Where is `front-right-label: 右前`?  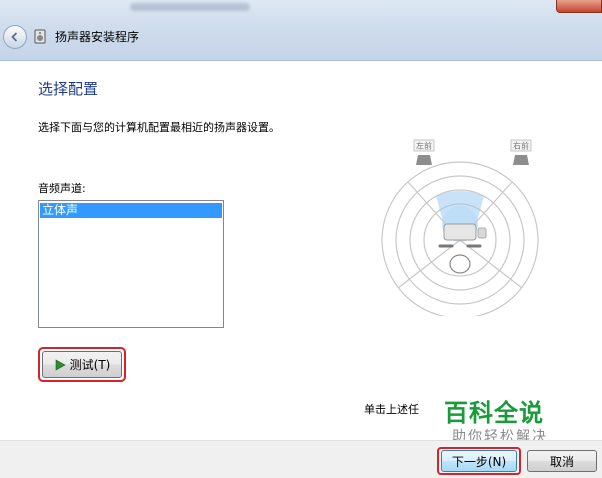 front-right-label: 右前 is located at coordinates (521, 146).